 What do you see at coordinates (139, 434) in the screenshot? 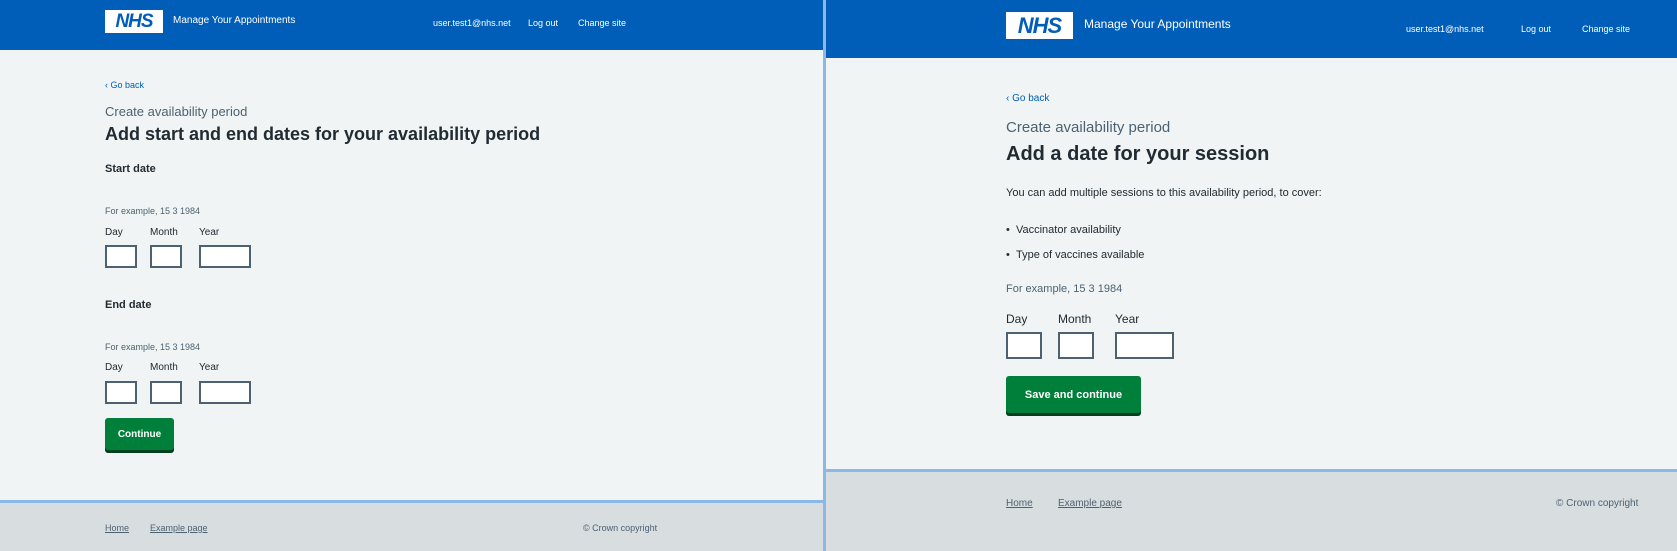
I see `continue-button: Continue` at bounding box center [139, 434].